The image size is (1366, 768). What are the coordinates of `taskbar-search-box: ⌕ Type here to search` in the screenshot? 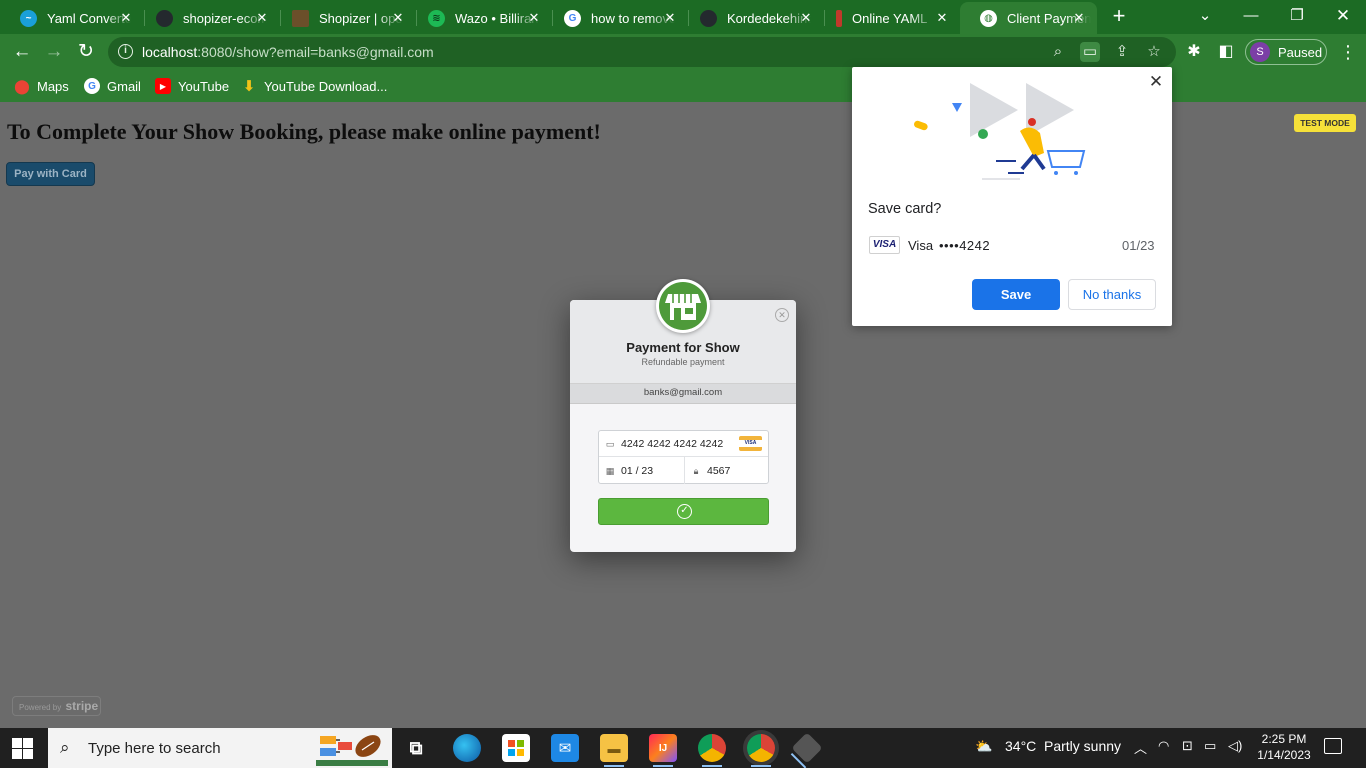 It's located at (220, 748).